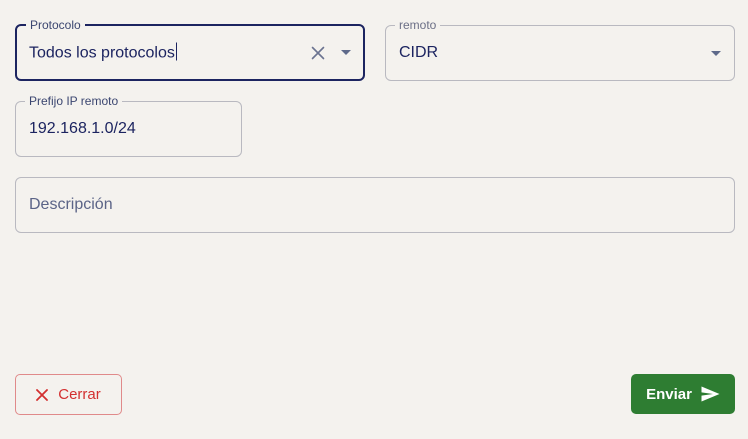 The image size is (748, 439). What do you see at coordinates (560, 49) in the screenshot?
I see `remote-select: remoto CIDR` at bounding box center [560, 49].